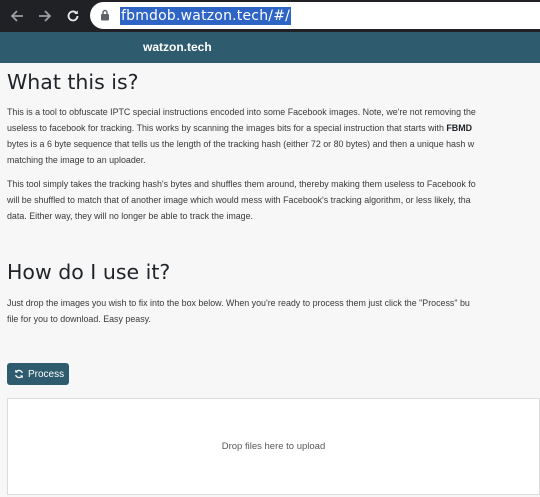  Describe the element at coordinates (206, 16) in the screenshot. I see `url-text: fbmdob.watzon.tech/#/` at that location.